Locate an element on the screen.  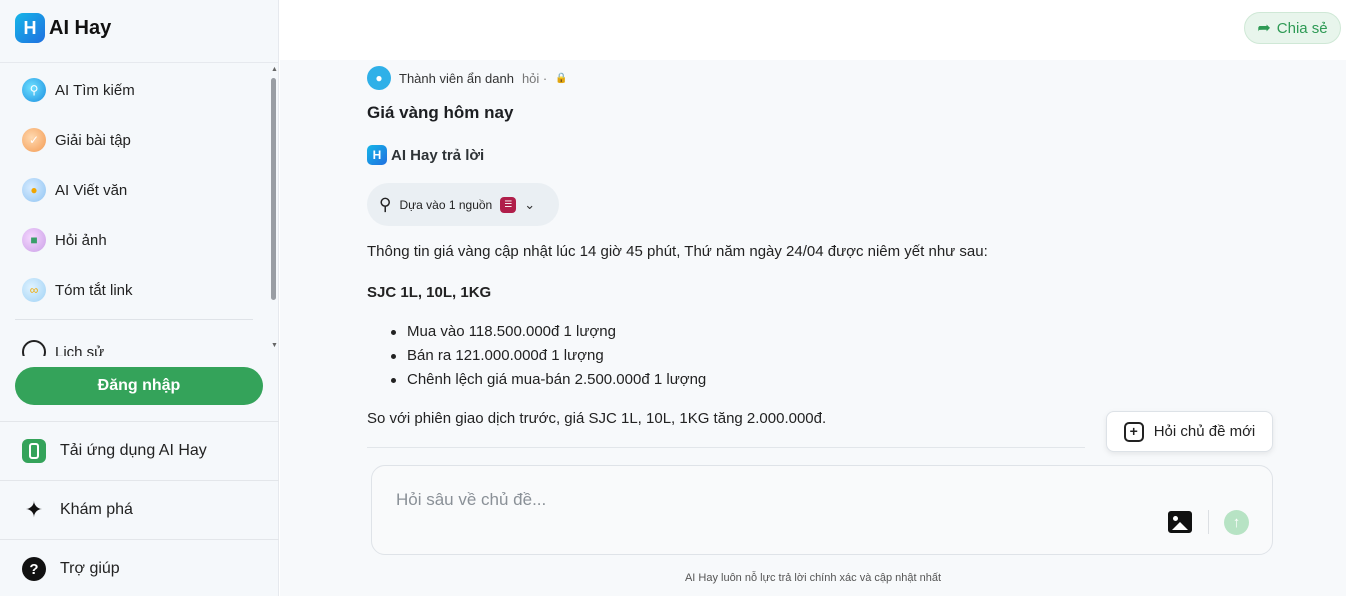
link-summary-icon: ∞ is located at coordinates (34, 290).